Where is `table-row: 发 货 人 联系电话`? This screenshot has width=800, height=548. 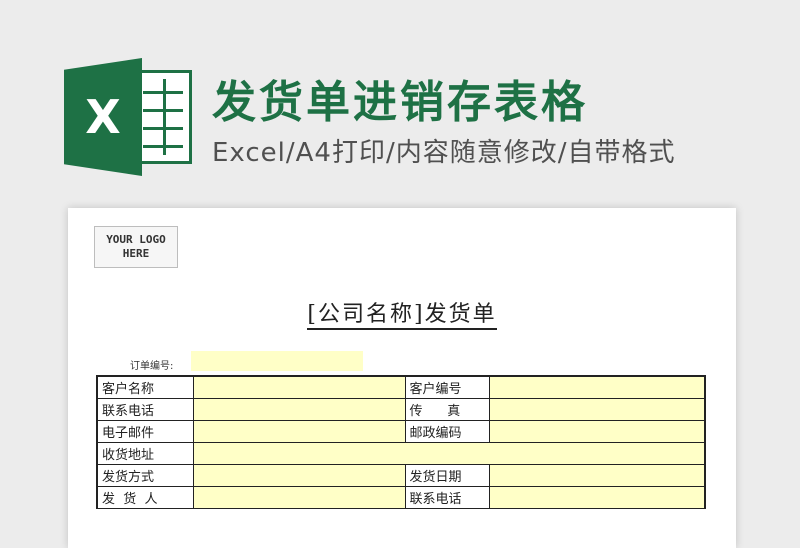 table-row: 发 货 人 联系电话 is located at coordinates (401, 497).